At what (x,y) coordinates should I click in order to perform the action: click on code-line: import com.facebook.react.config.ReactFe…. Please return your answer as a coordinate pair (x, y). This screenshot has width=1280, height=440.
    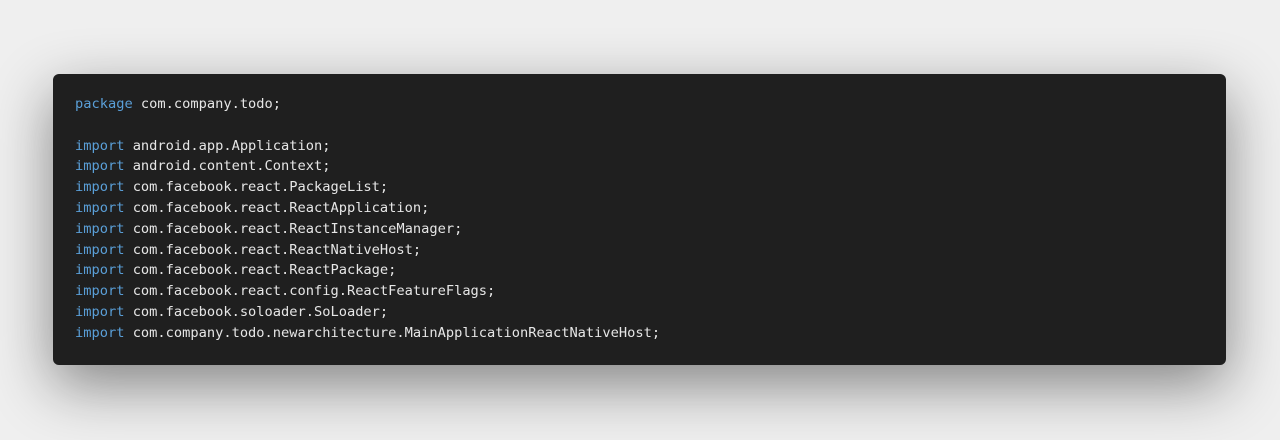
    Looking at the image, I should click on (639, 291).